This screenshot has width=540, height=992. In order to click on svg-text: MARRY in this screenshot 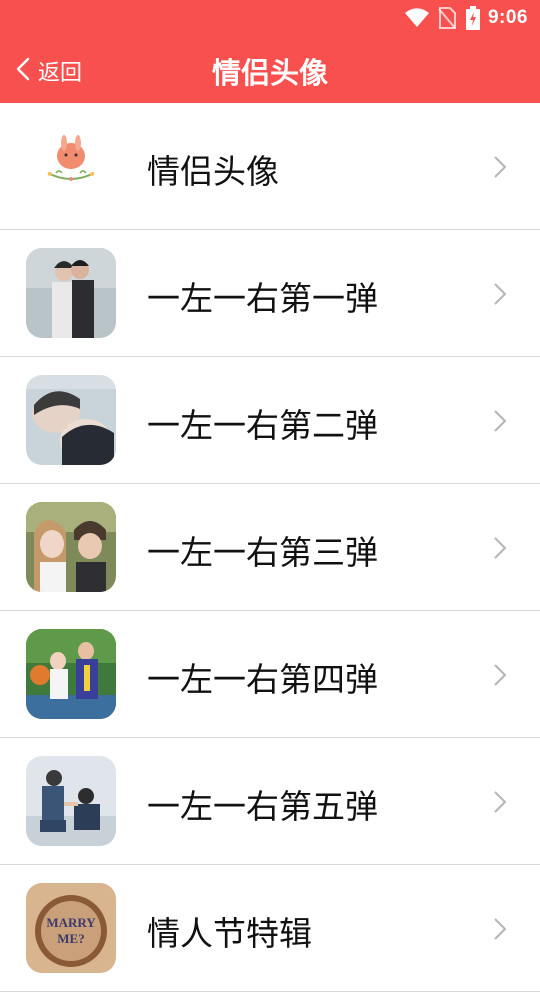, I will do `click(71, 922)`.